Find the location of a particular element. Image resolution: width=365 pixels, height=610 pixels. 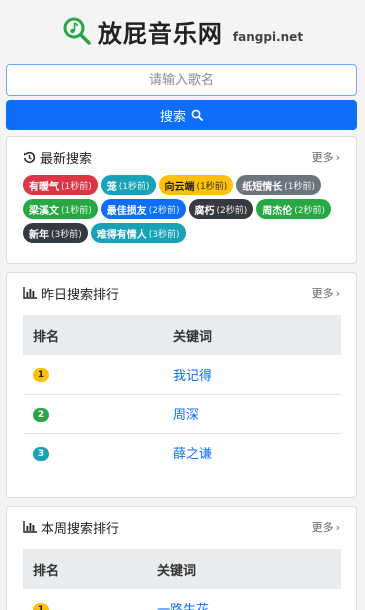

keyword-link: 周深 is located at coordinates (186, 415).